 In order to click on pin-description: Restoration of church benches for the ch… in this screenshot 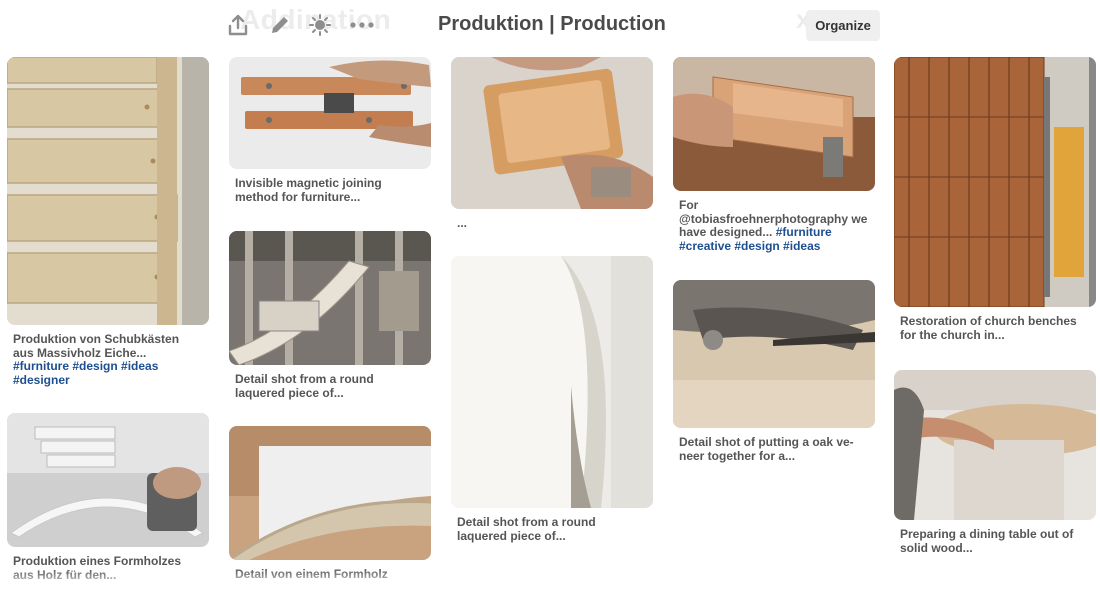, I will do `click(988, 328)`.